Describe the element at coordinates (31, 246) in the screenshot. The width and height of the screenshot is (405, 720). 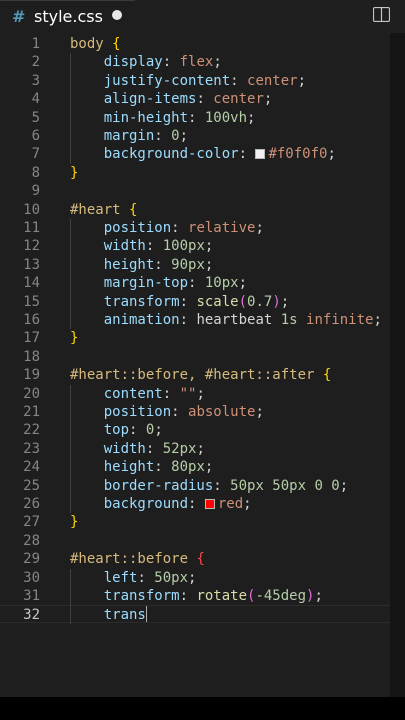
I see `line-number: 12` at that location.